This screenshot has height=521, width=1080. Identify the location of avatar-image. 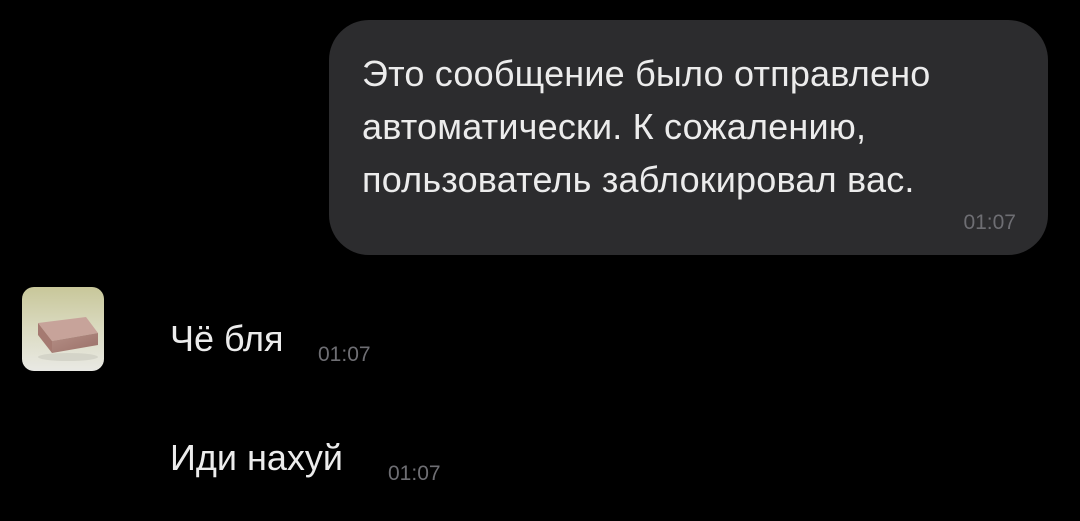
(63, 329).